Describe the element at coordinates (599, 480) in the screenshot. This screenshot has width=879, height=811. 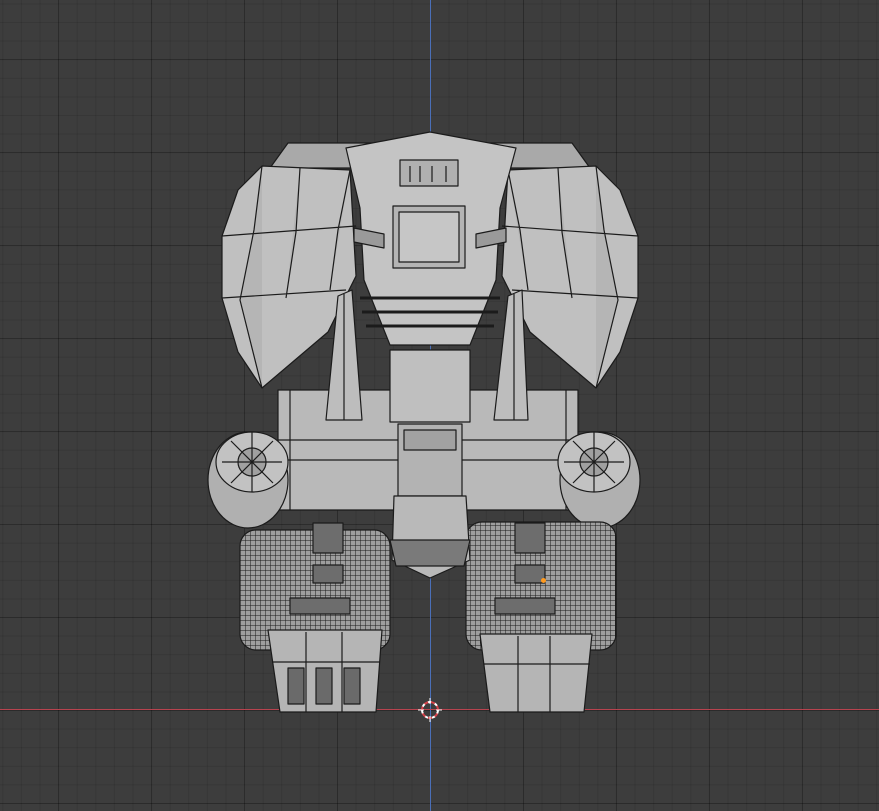
I see `right-shoulder-joint` at that location.